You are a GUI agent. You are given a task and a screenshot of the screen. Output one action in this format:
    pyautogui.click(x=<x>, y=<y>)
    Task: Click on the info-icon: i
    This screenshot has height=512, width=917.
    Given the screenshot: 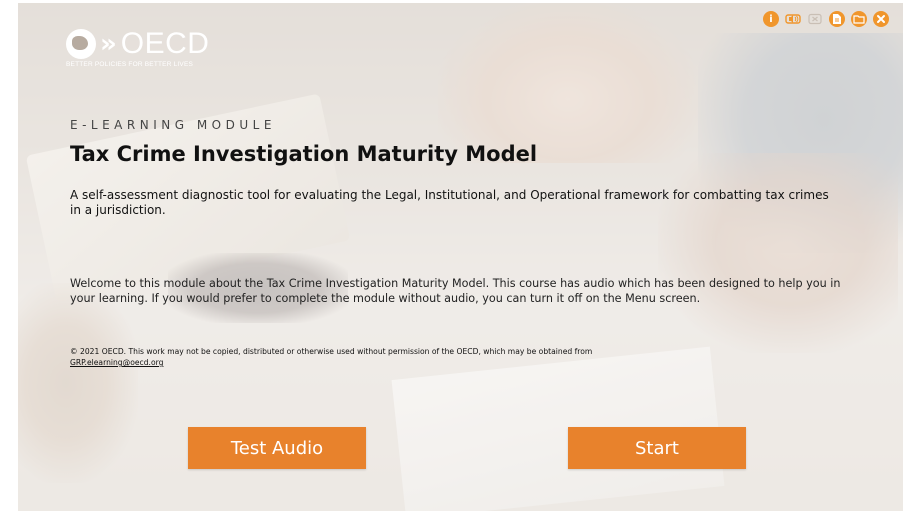 What is the action you would take?
    pyautogui.click(x=771, y=19)
    